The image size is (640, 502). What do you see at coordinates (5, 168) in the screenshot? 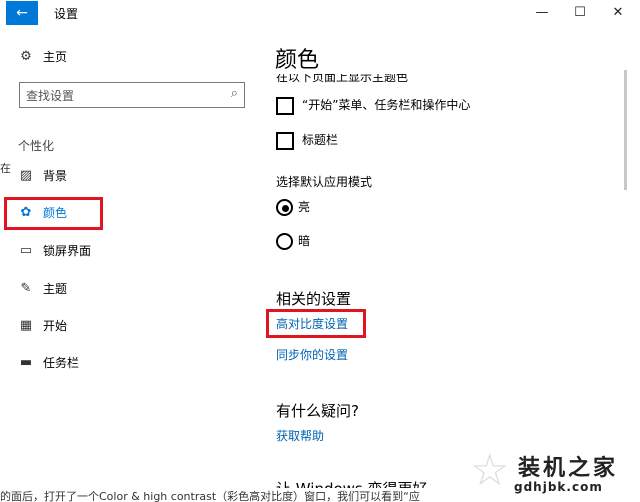
I see `left-edge-text: 在` at bounding box center [5, 168].